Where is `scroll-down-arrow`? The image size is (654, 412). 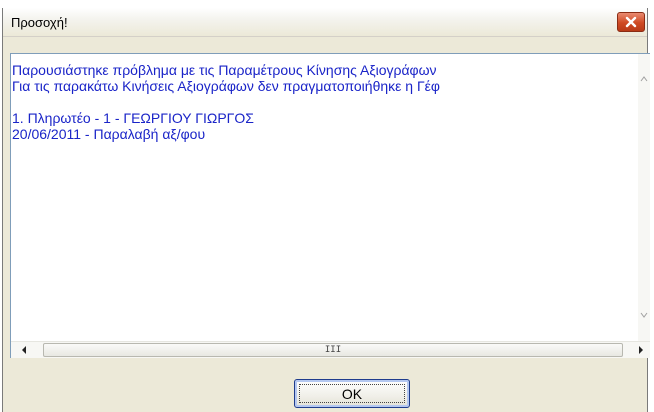 scroll-down-arrow is located at coordinates (644, 315).